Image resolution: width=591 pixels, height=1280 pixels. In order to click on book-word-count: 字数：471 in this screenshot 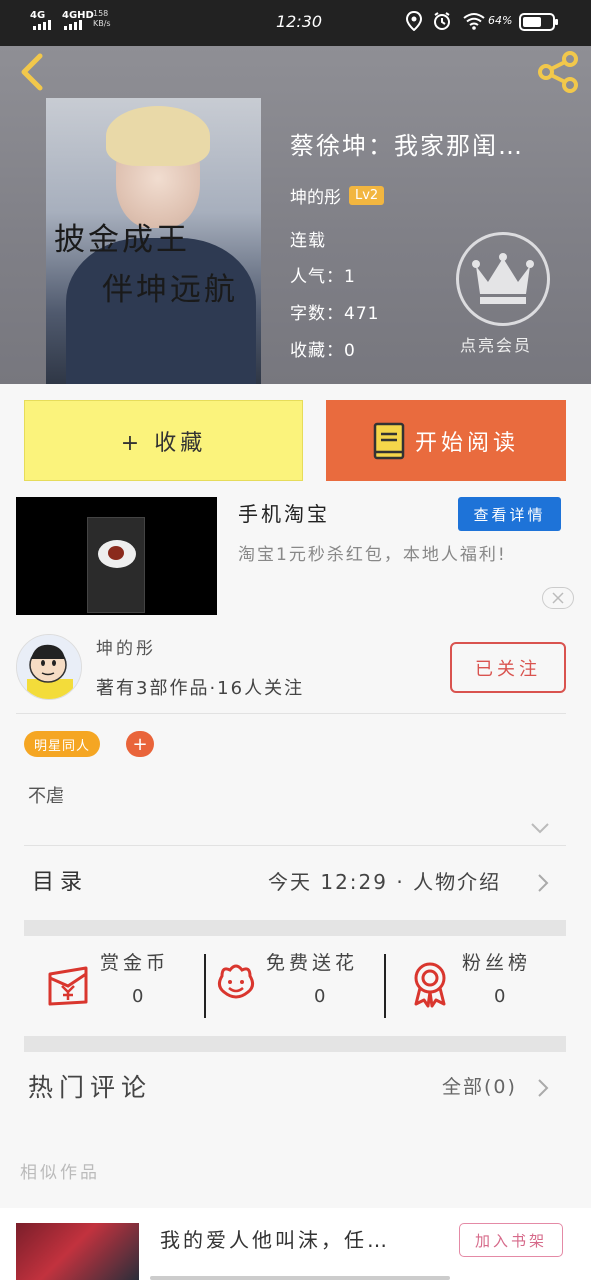, I will do `click(335, 314)`.